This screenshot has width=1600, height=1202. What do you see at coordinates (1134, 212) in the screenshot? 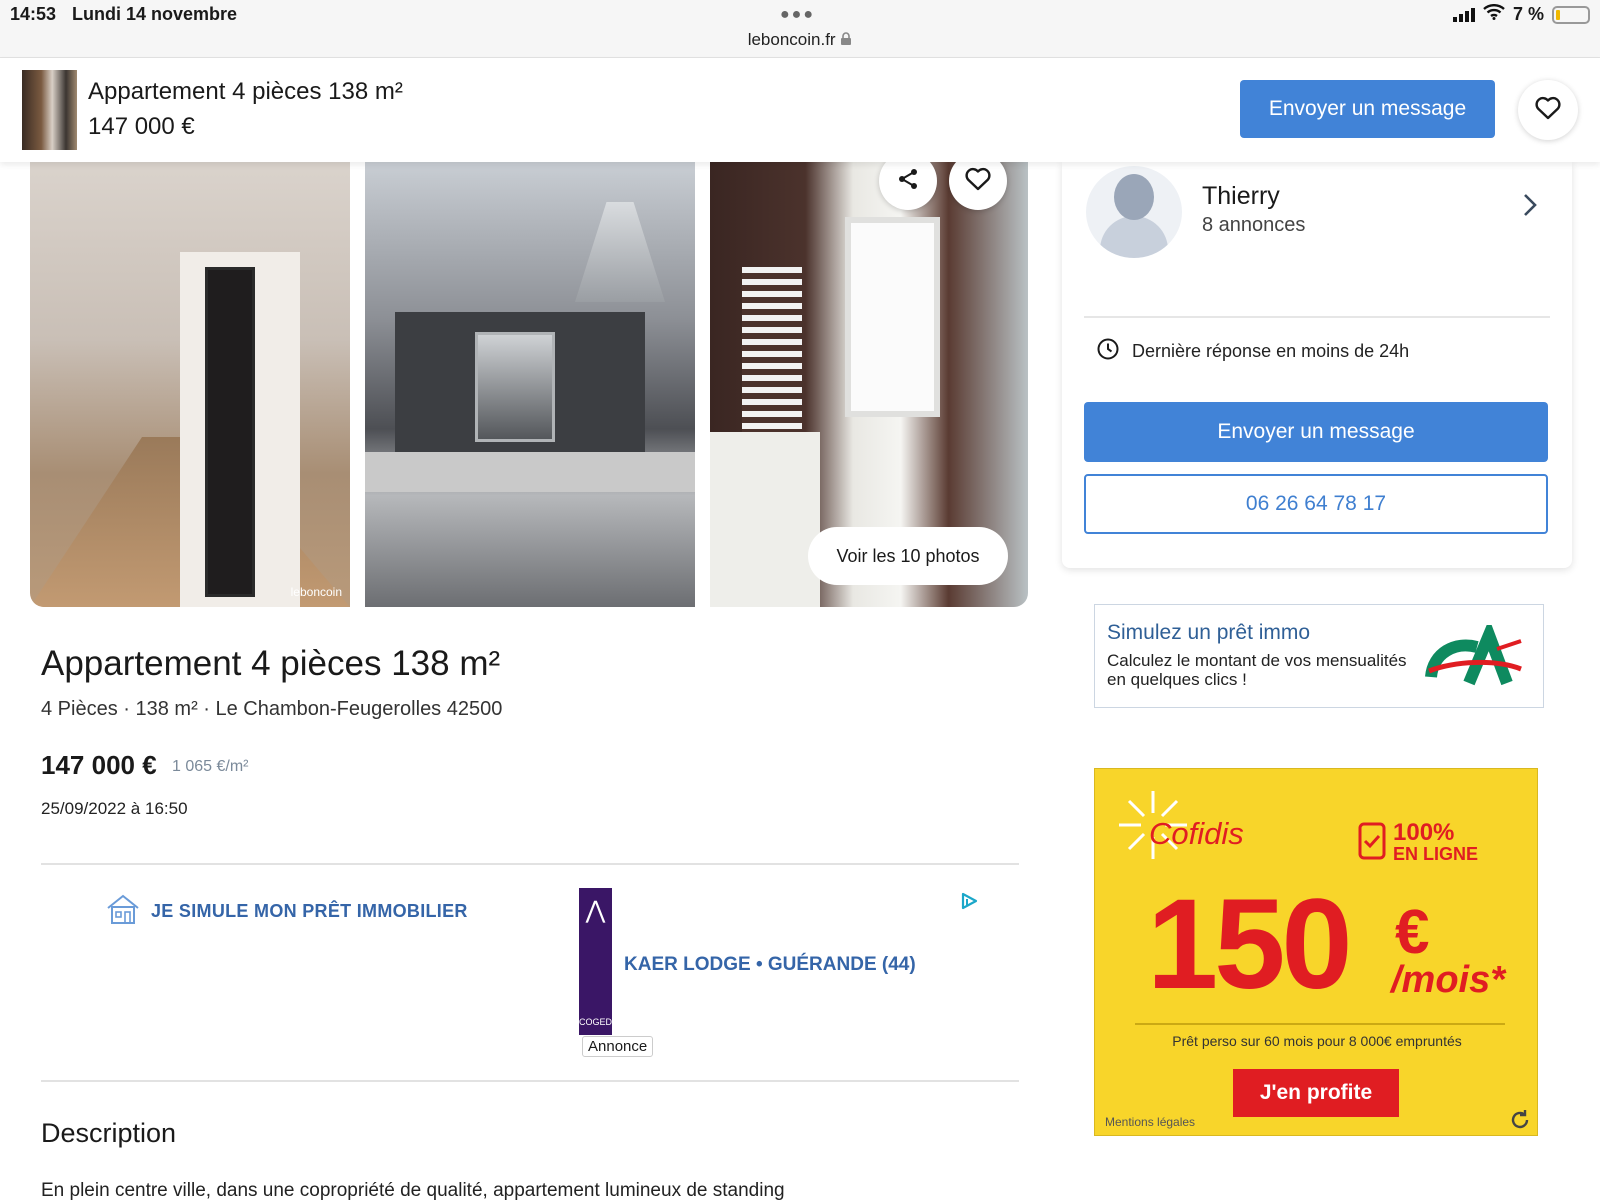
I see `seller-avatar` at bounding box center [1134, 212].